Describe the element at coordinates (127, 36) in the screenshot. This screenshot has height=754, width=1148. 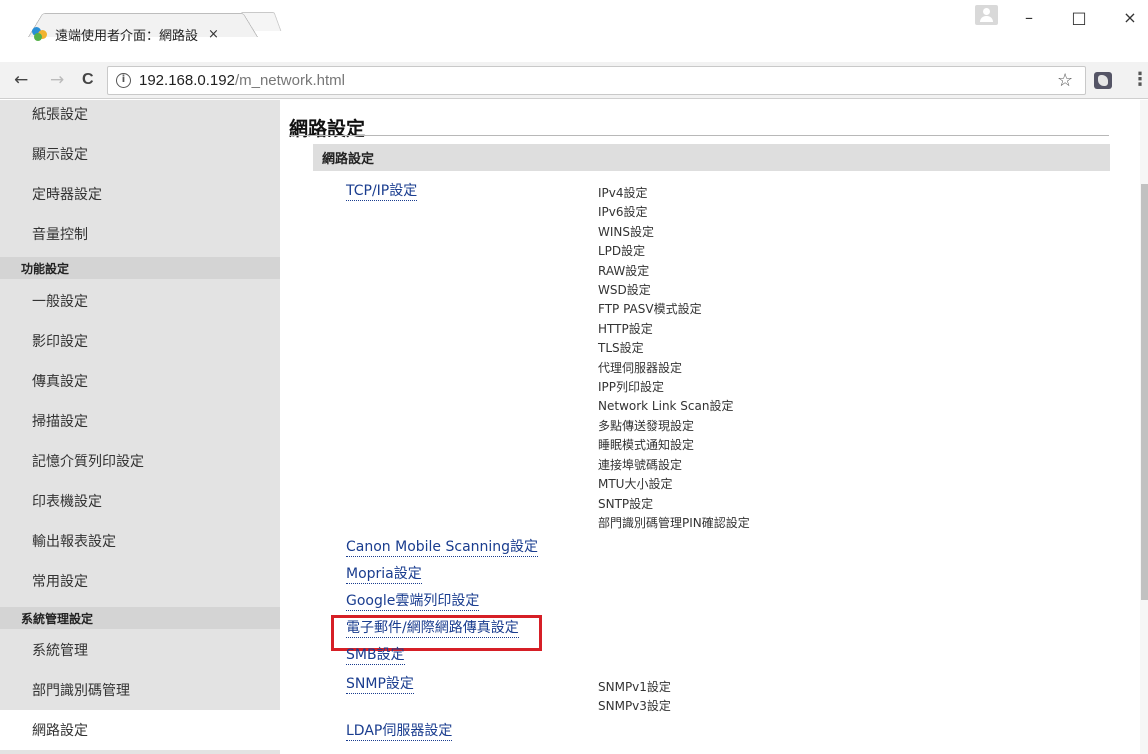
I see `tab-title: 遠端使用者介面：網路設` at that location.